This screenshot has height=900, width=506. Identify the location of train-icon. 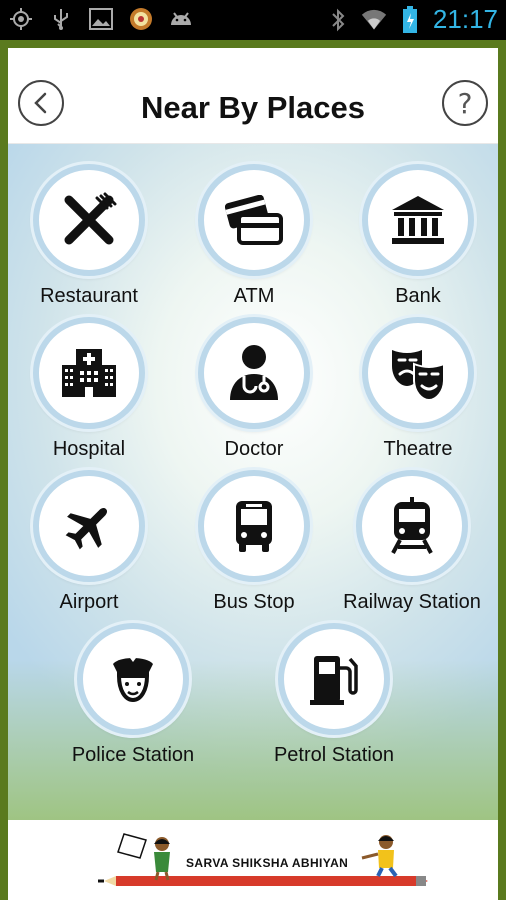
(412, 525).